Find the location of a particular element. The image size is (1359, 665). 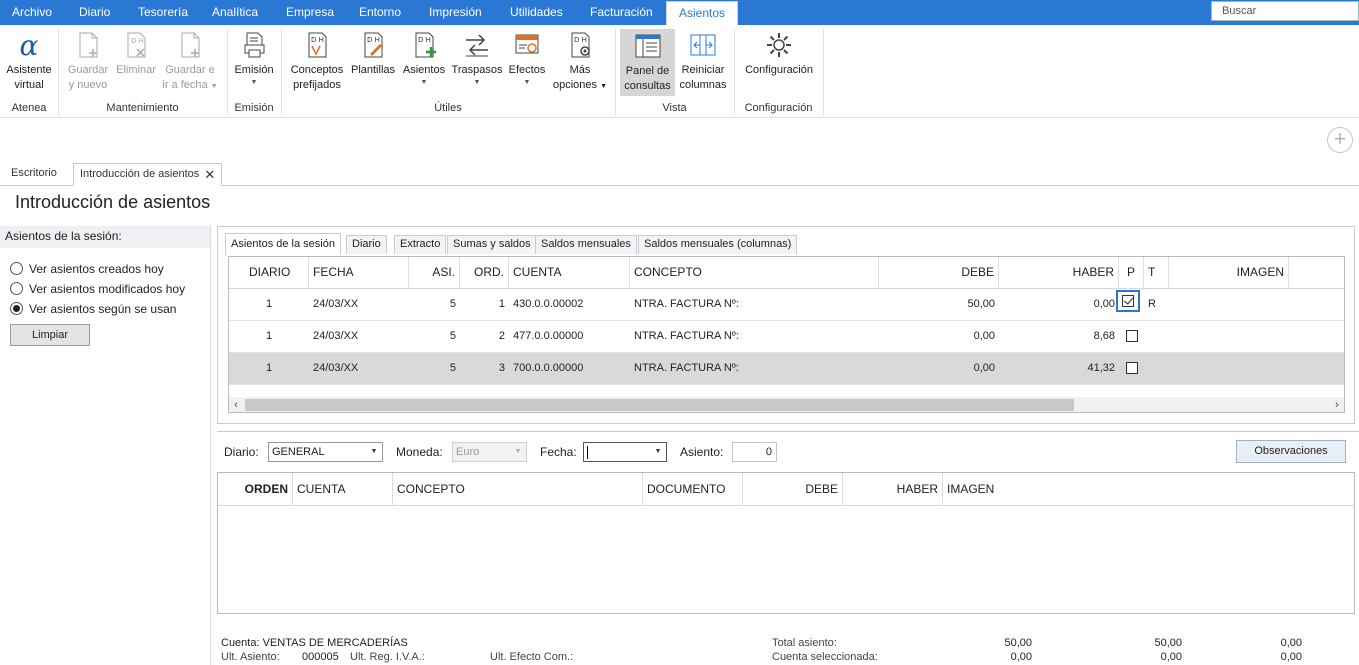

col-fecha: FECHA is located at coordinates (359, 272).